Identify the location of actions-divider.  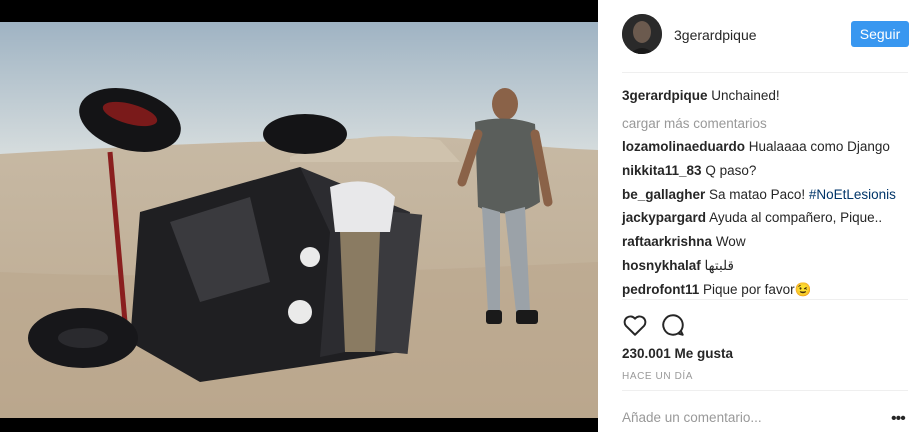
(765, 299).